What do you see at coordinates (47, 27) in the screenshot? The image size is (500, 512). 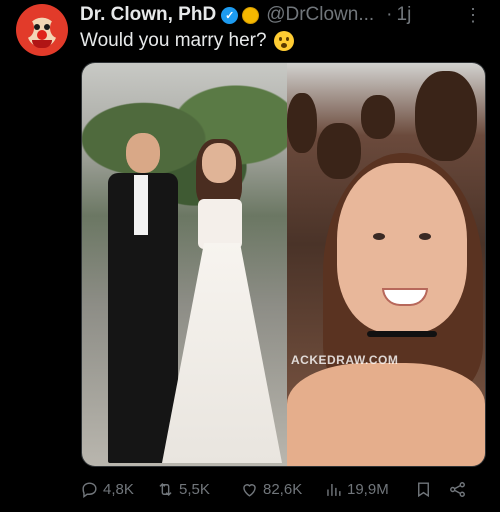 I see `avatar-eye-right` at bounding box center [47, 27].